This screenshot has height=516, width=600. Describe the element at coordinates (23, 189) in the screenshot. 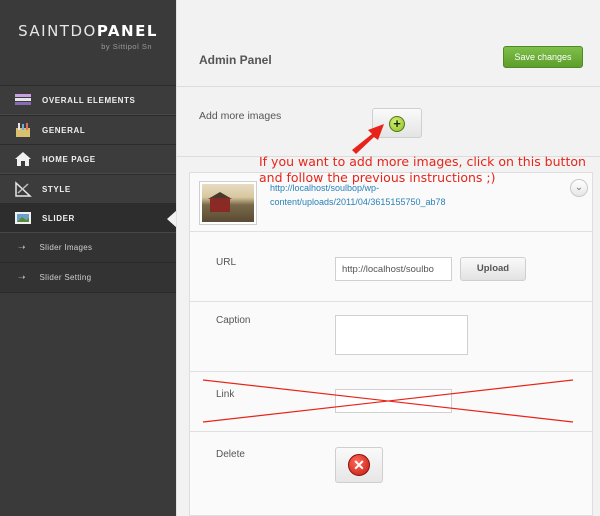

I see `style-icon` at that location.